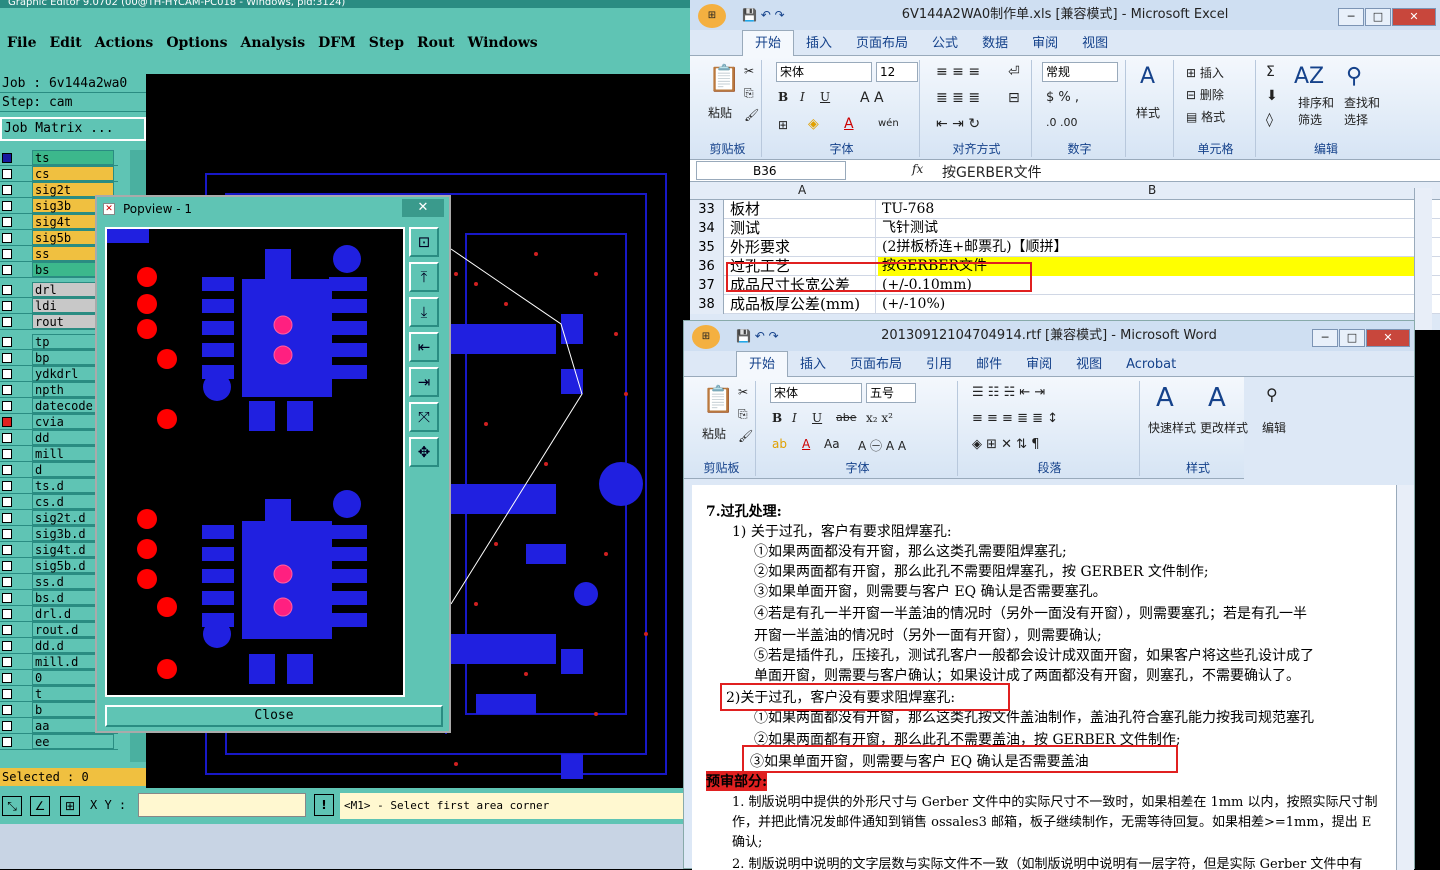  What do you see at coordinates (945, 44) in the screenshot?
I see `tab-formulas: 公式` at bounding box center [945, 44].